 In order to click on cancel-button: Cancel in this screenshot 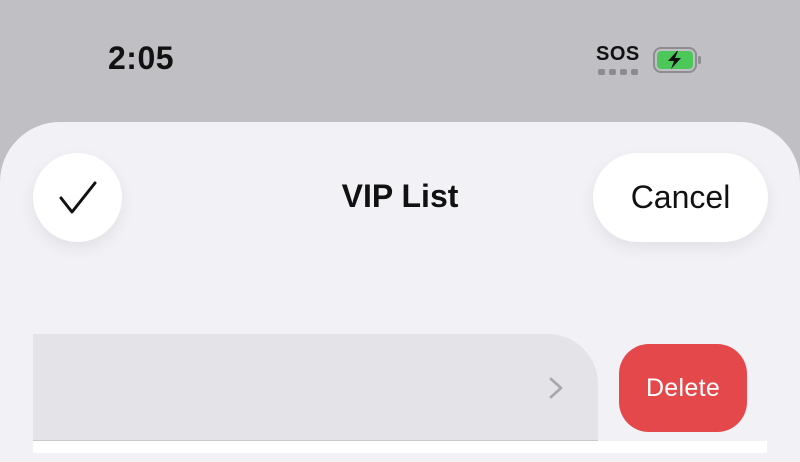, I will do `click(680, 197)`.